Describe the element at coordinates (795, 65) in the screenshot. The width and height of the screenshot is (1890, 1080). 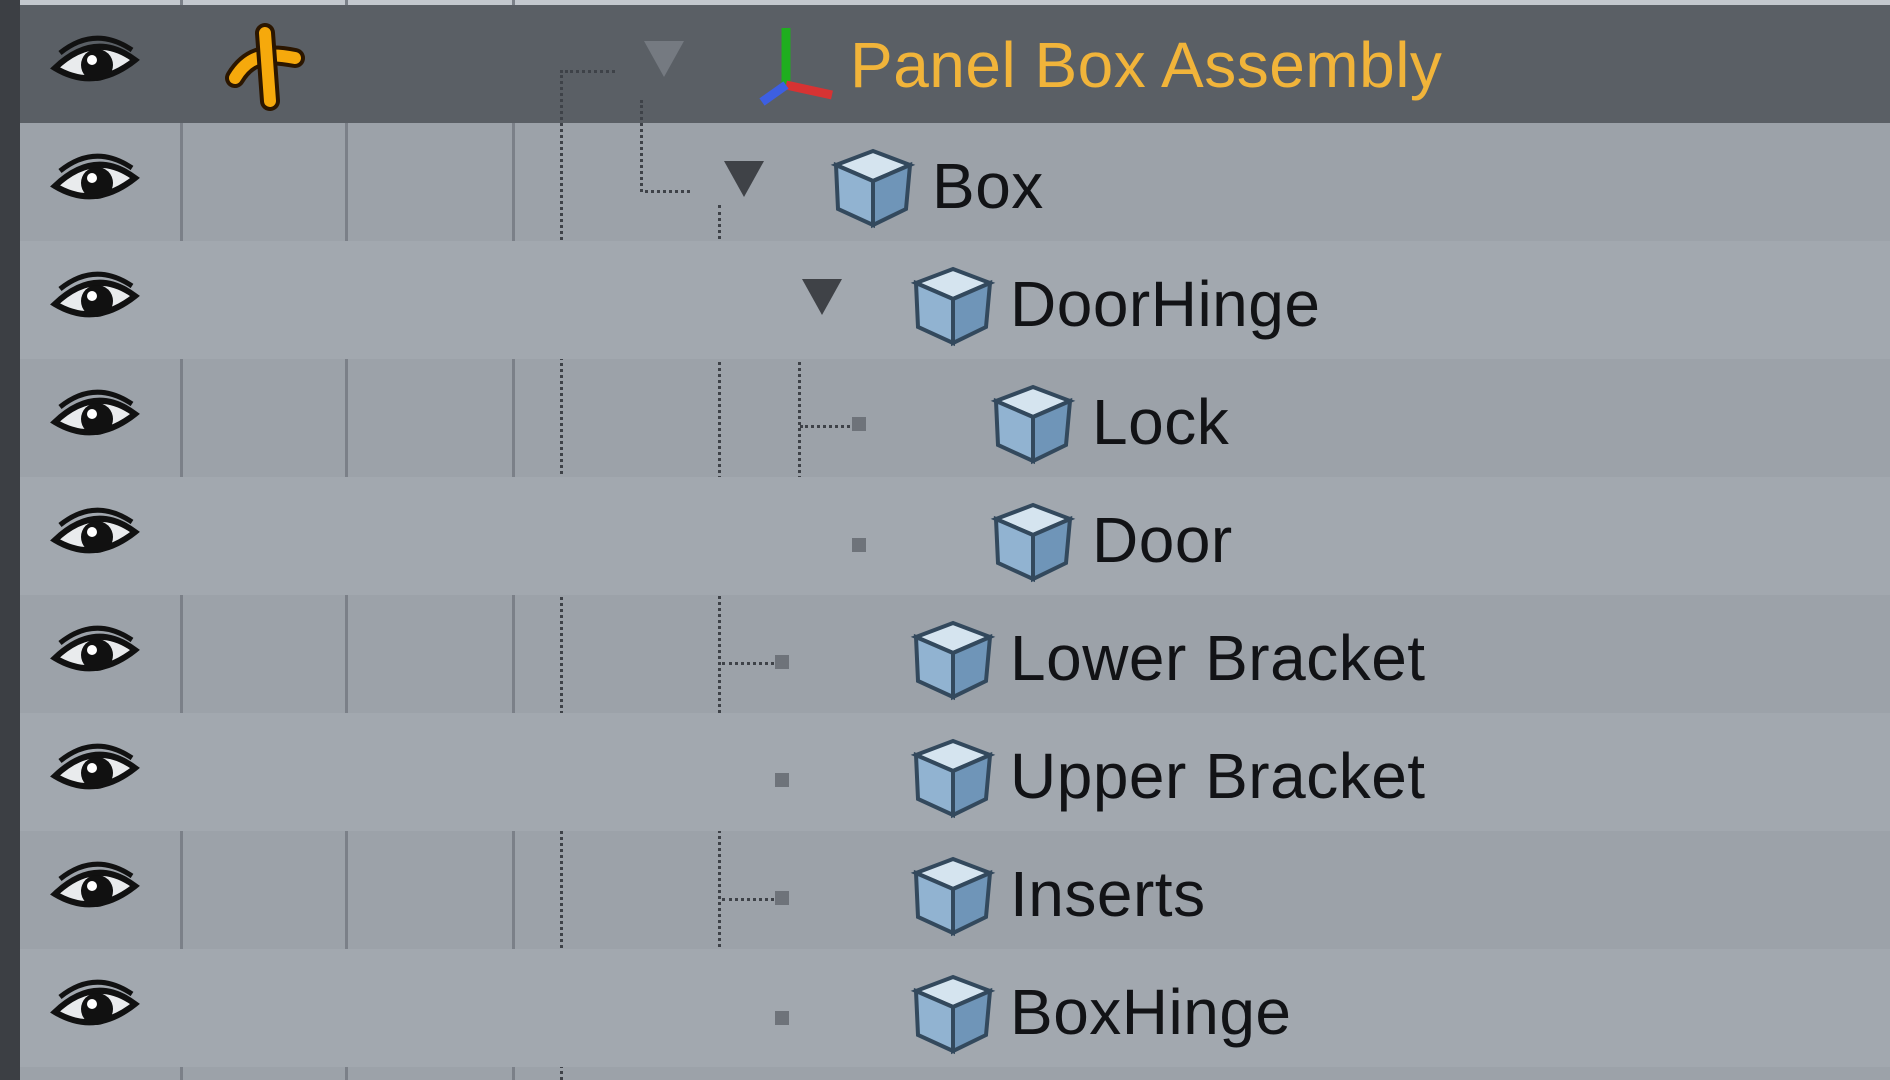
I see `axes-locator-icon` at that location.